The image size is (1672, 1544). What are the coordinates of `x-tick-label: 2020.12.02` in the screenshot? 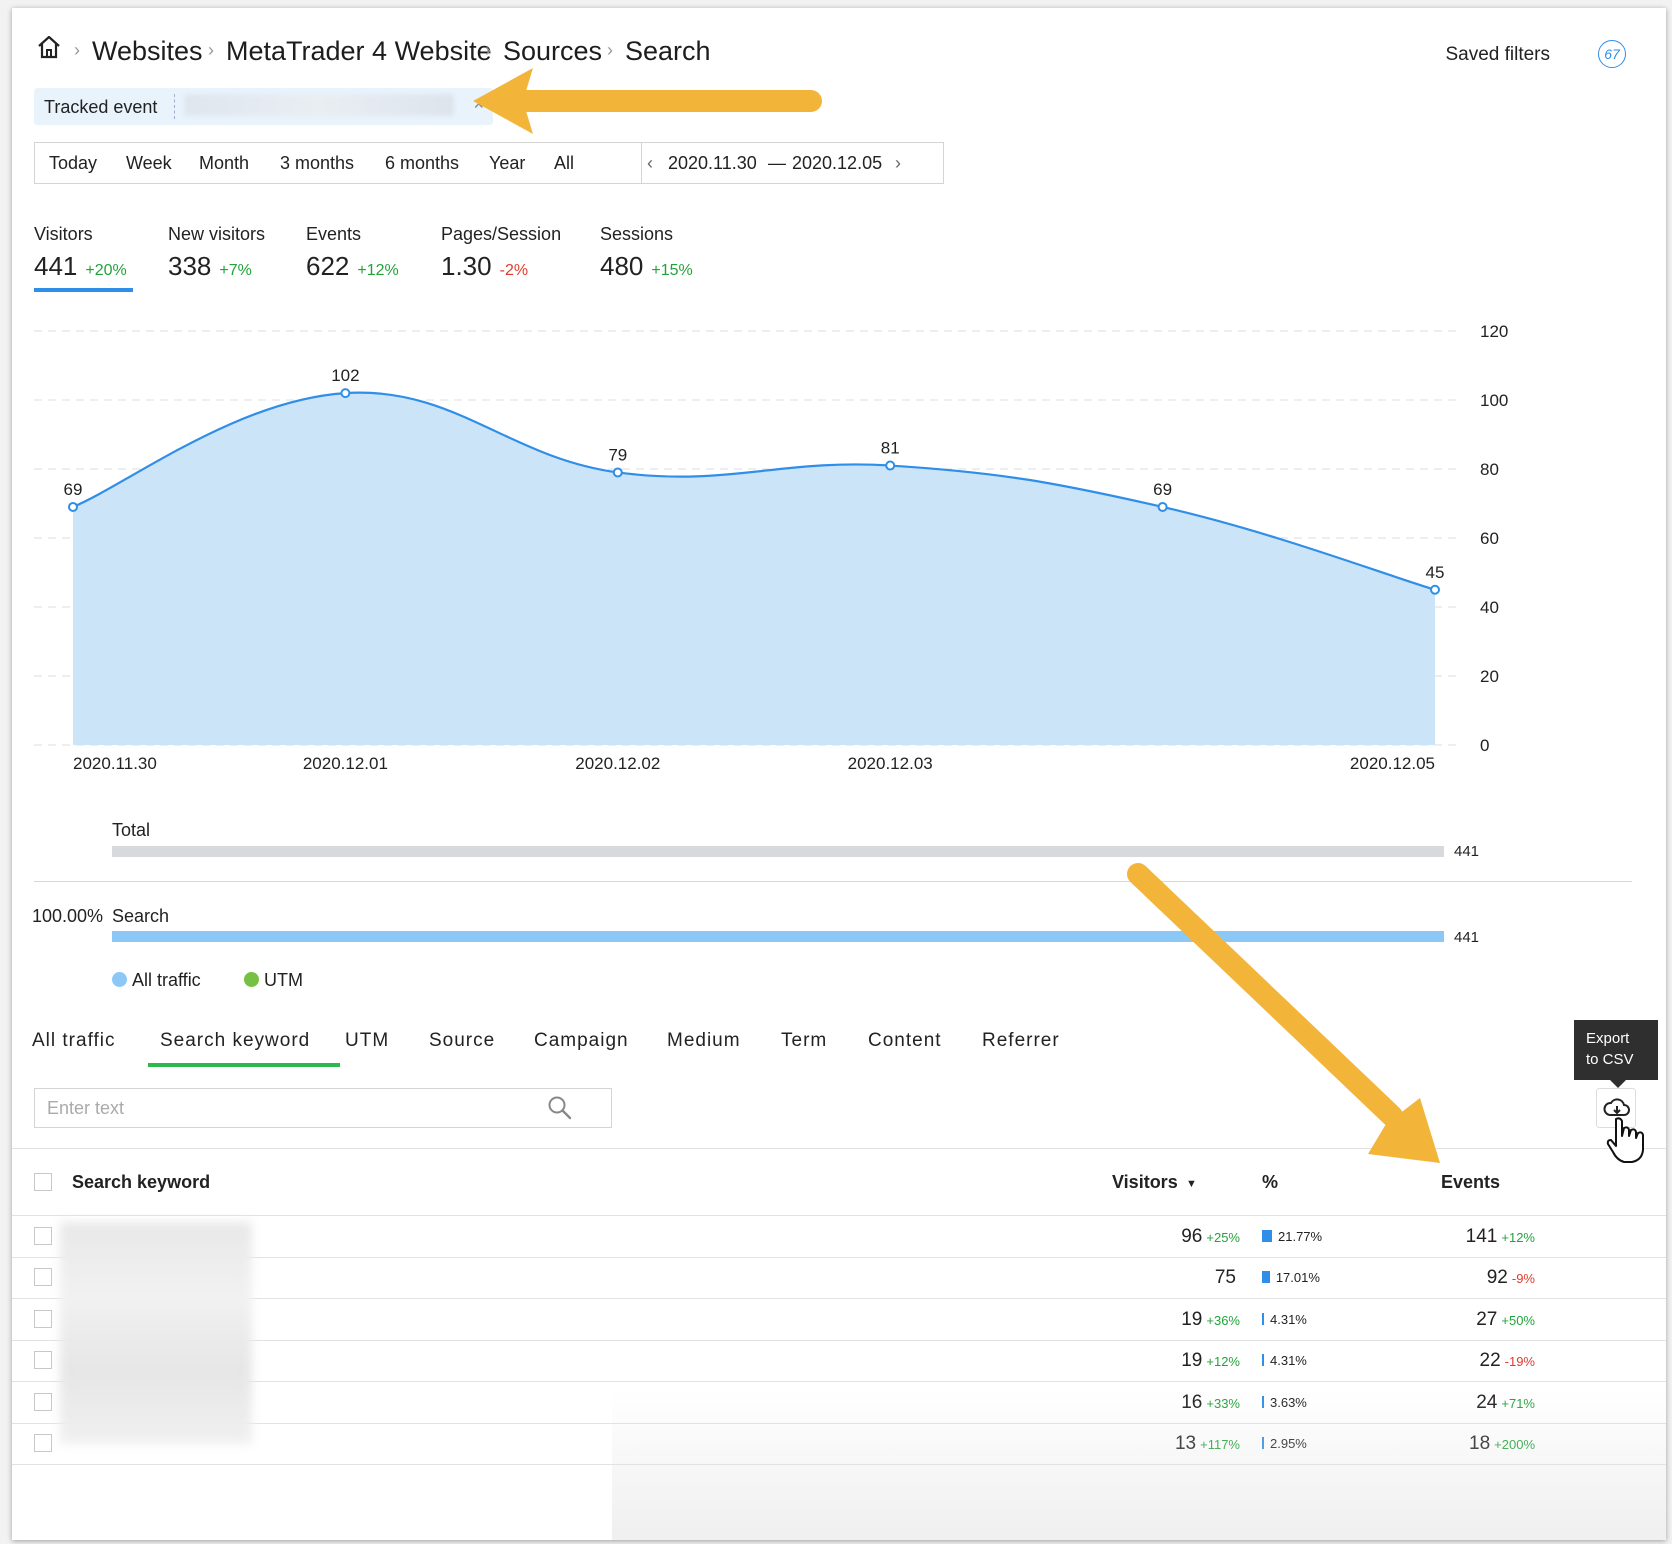 It's located at (617, 763).